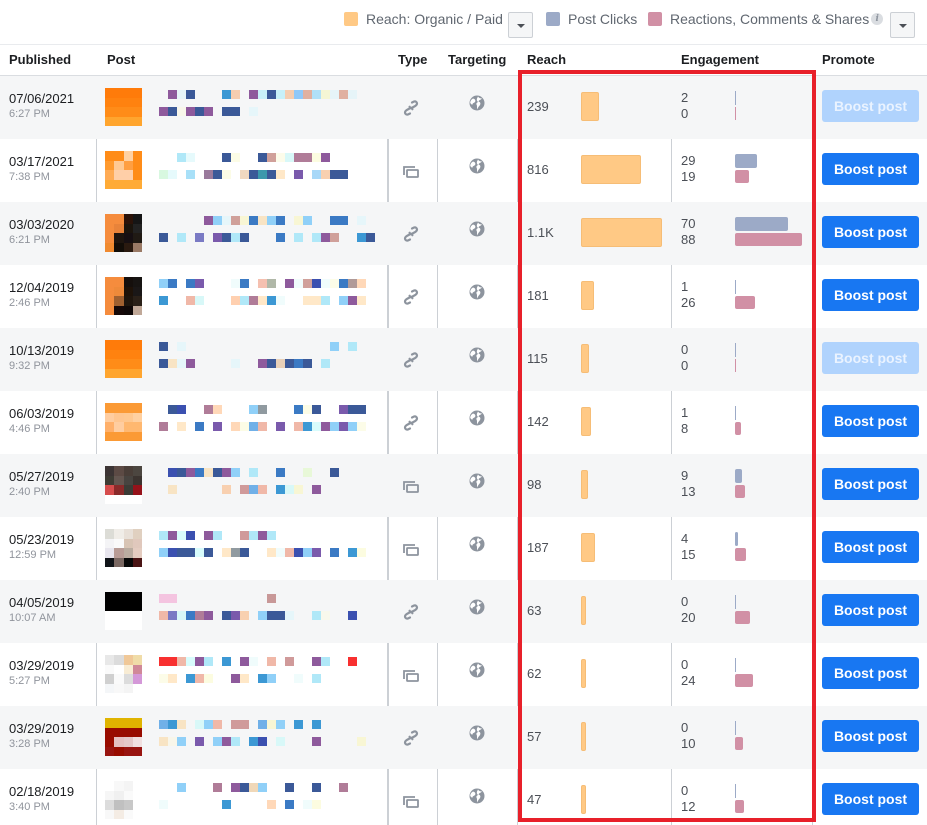  What do you see at coordinates (542, 60) in the screenshot?
I see `header-reach: Reach` at bounding box center [542, 60].